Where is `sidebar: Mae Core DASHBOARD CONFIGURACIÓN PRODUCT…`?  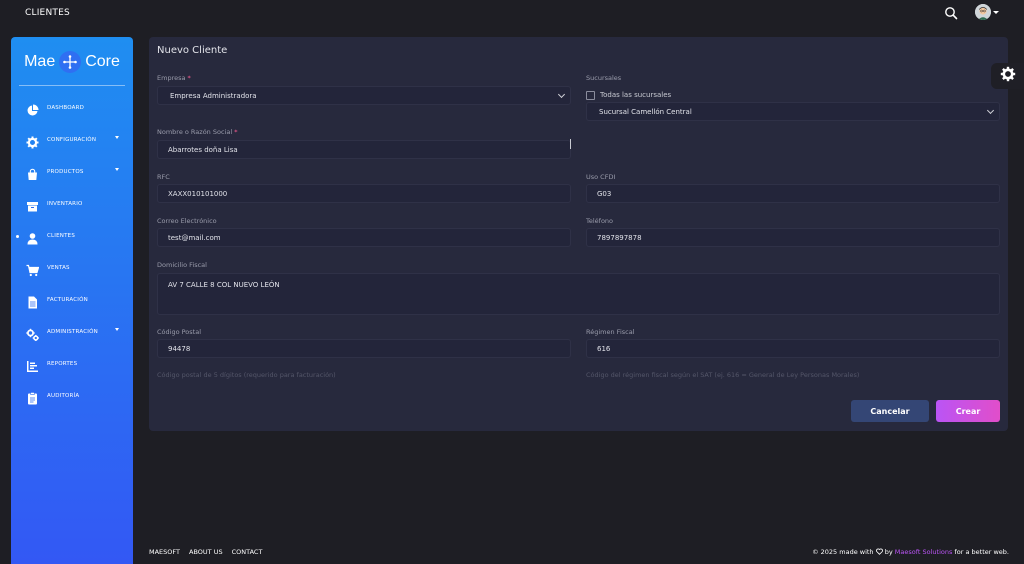 sidebar: Mae Core DASHBOARD CONFIGURACIÓN PRODUCT… is located at coordinates (72, 300).